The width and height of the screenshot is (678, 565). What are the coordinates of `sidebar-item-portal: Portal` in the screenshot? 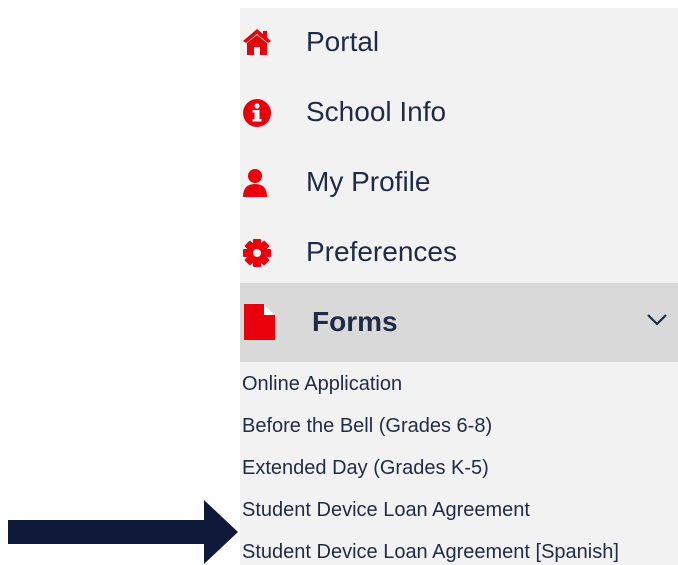 It's located at (459, 43).